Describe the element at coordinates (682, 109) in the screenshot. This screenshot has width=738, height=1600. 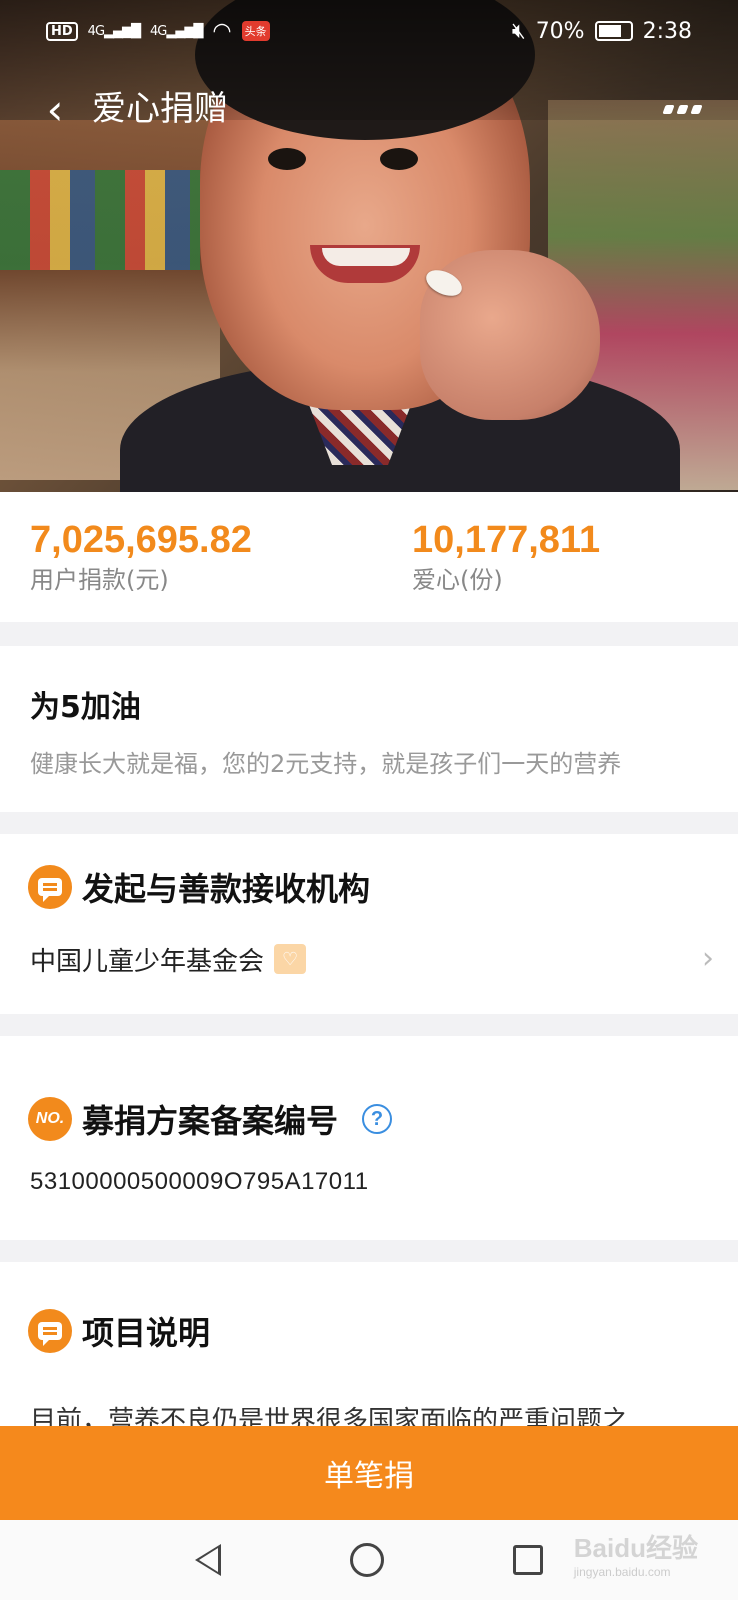
I see `more-dots-icon` at that location.